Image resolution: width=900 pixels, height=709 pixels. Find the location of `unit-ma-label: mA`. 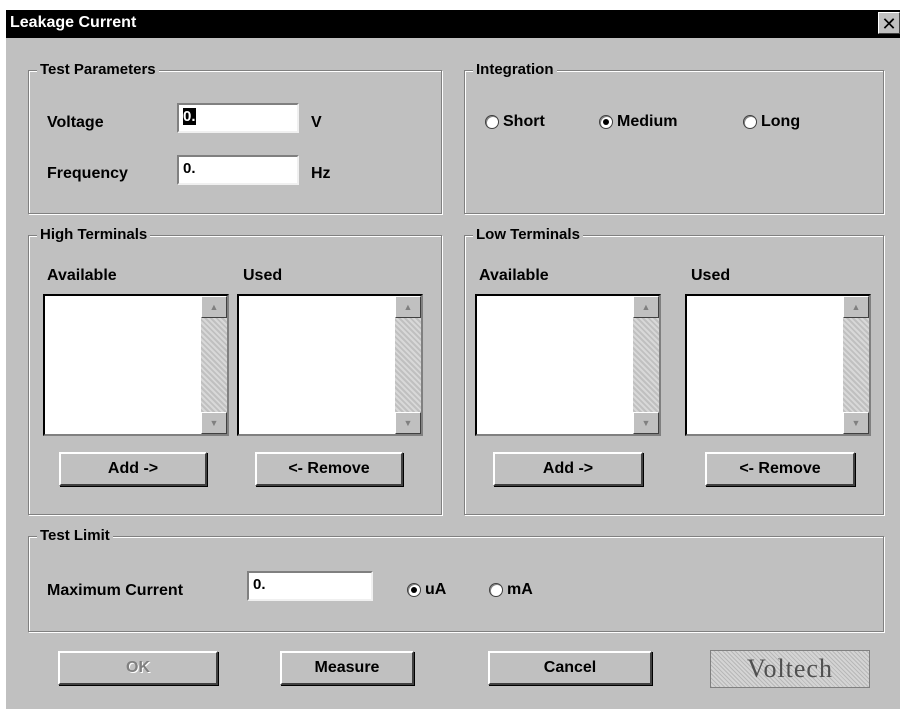

unit-ma-label: mA is located at coordinates (520, 589).